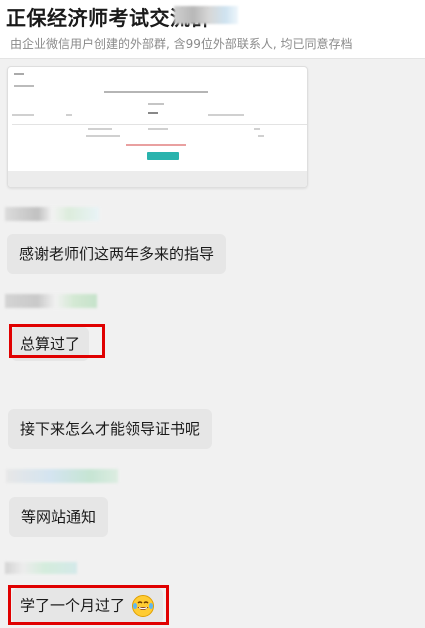  I want to click on message-text: 等网站通知, so click(59, 517).